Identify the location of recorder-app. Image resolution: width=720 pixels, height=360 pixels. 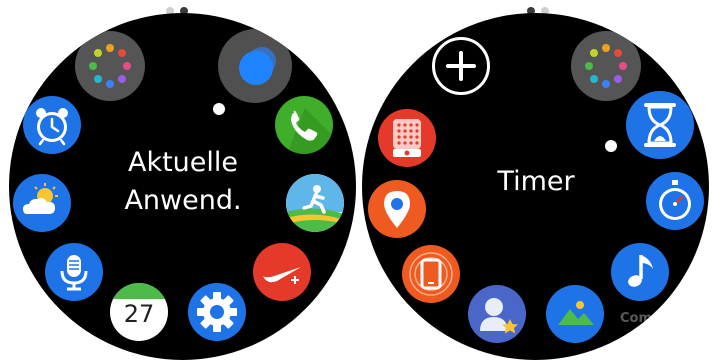
(407, 138).